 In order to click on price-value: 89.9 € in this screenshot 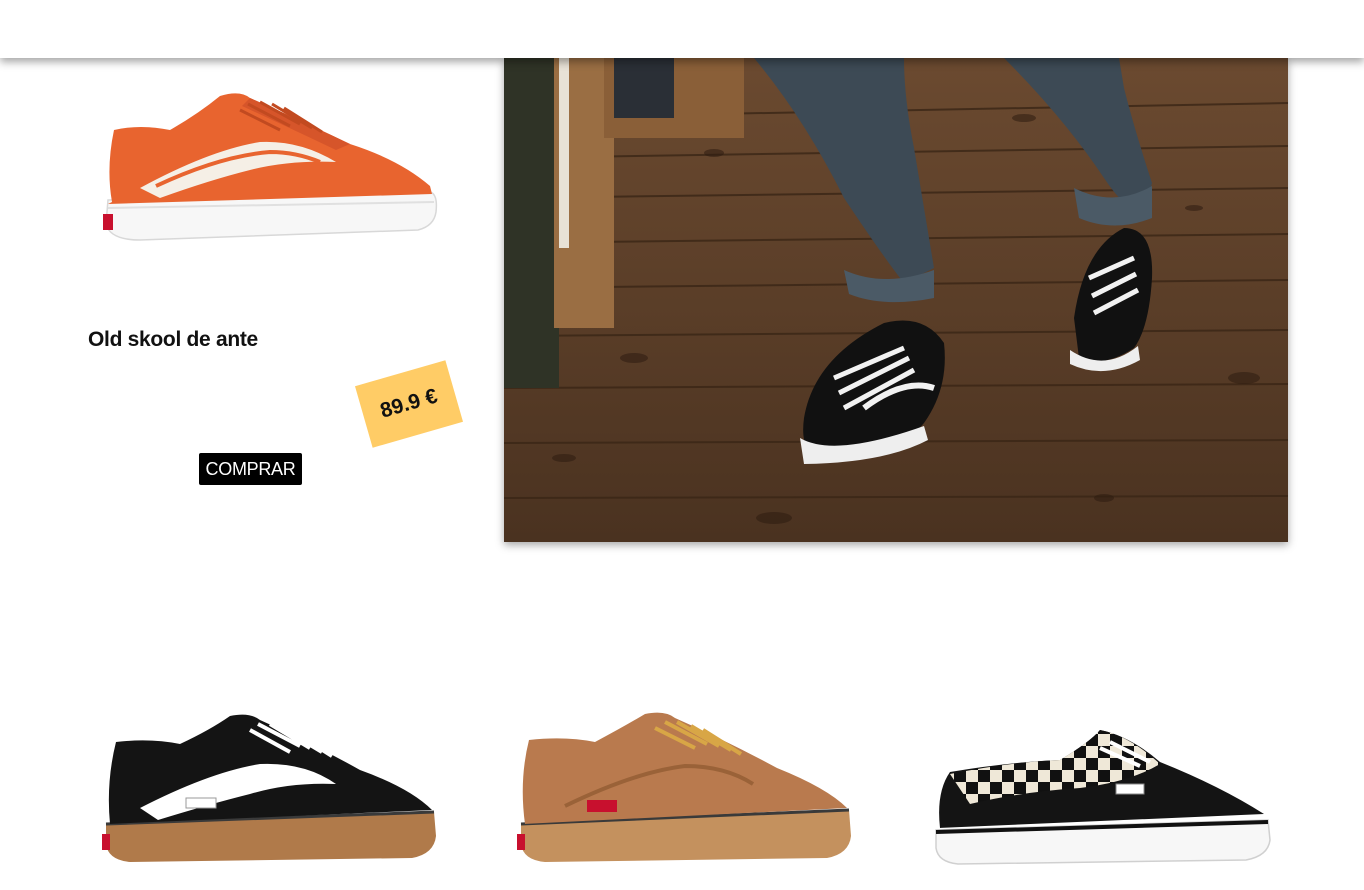, I will do `click(409, 403)`.